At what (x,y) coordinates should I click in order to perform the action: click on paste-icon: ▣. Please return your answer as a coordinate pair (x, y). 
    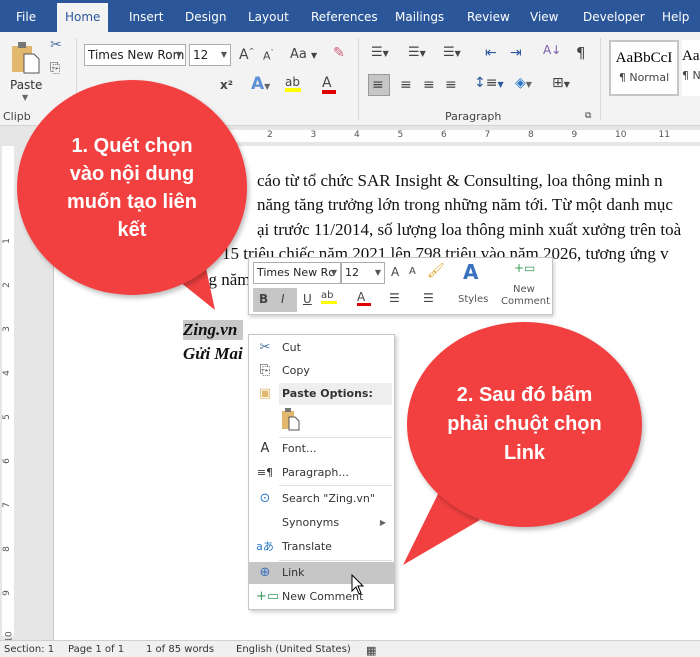
    Looking at the image, I should click on (265, 393).